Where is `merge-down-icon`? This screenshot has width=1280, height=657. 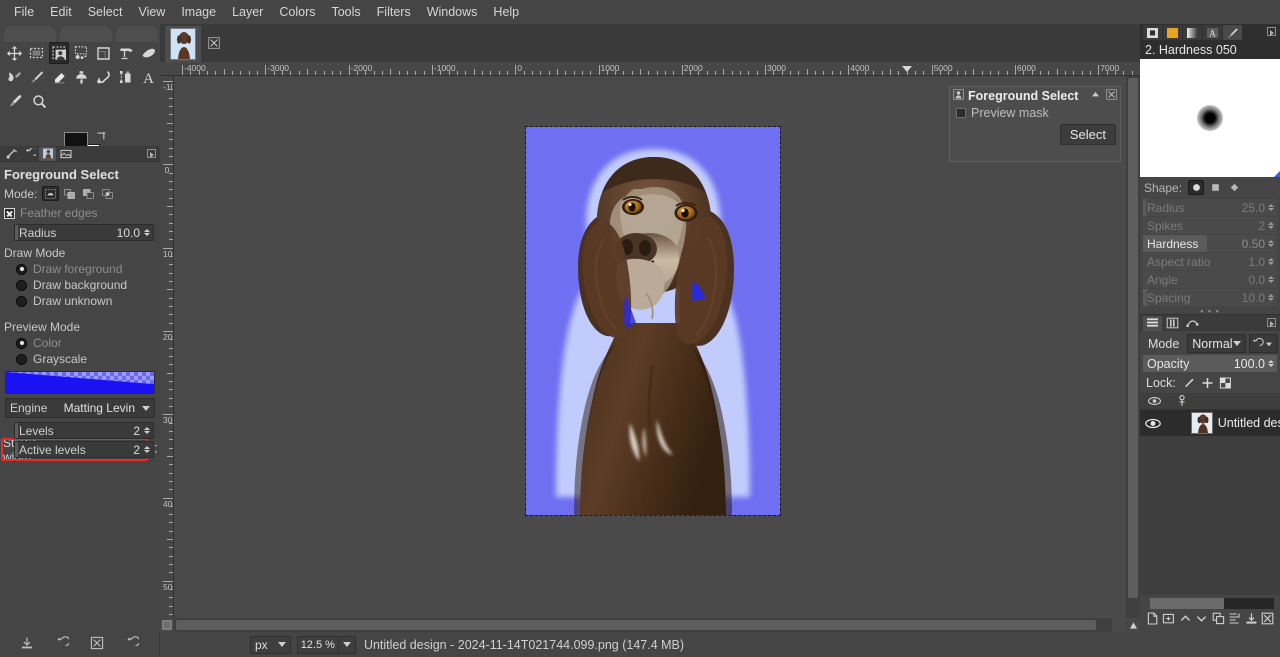 merge-down-icon is located at coordinates (1251, 620).